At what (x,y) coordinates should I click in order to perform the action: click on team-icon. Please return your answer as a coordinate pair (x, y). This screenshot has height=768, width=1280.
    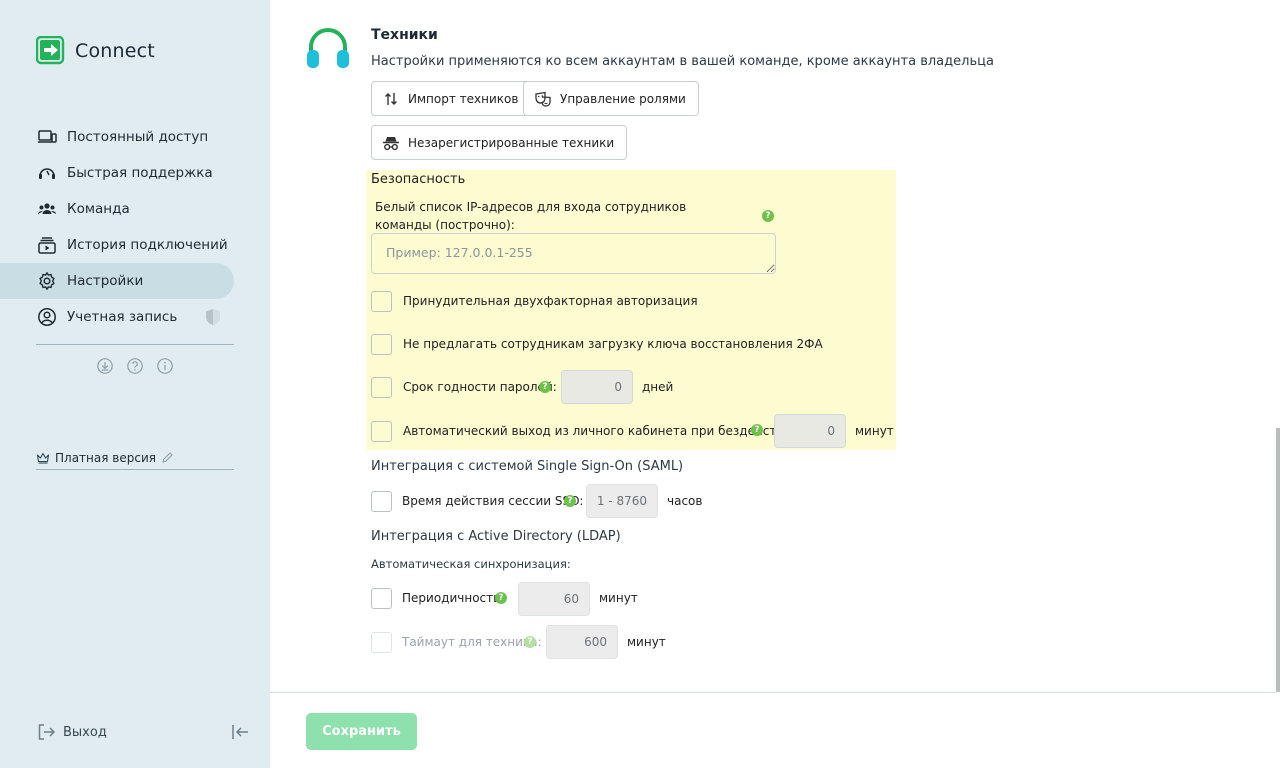
    Looking at the image, I should click on (47, 209).